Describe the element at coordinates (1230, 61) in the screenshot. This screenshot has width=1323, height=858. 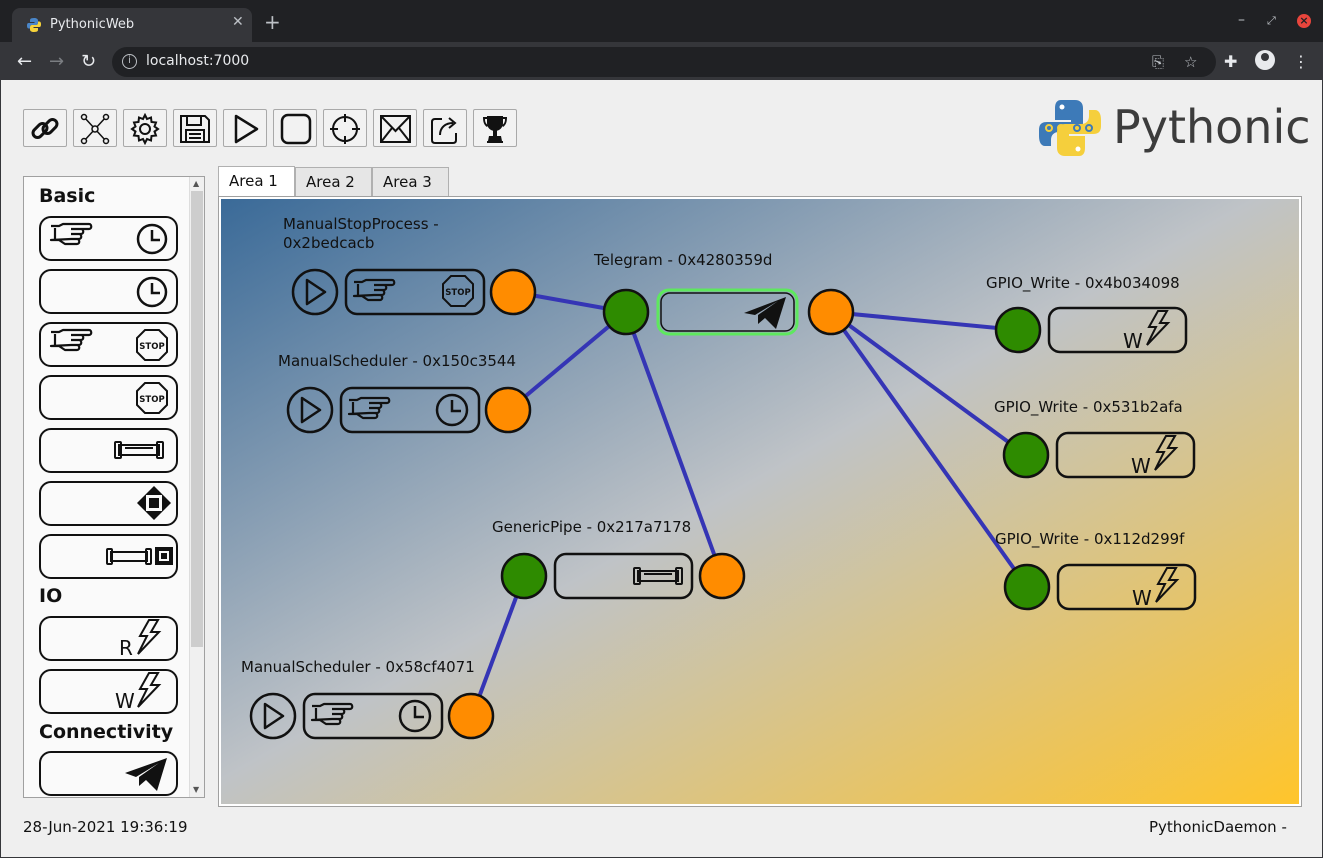
I see `extensions-icon: ✚` at that location.